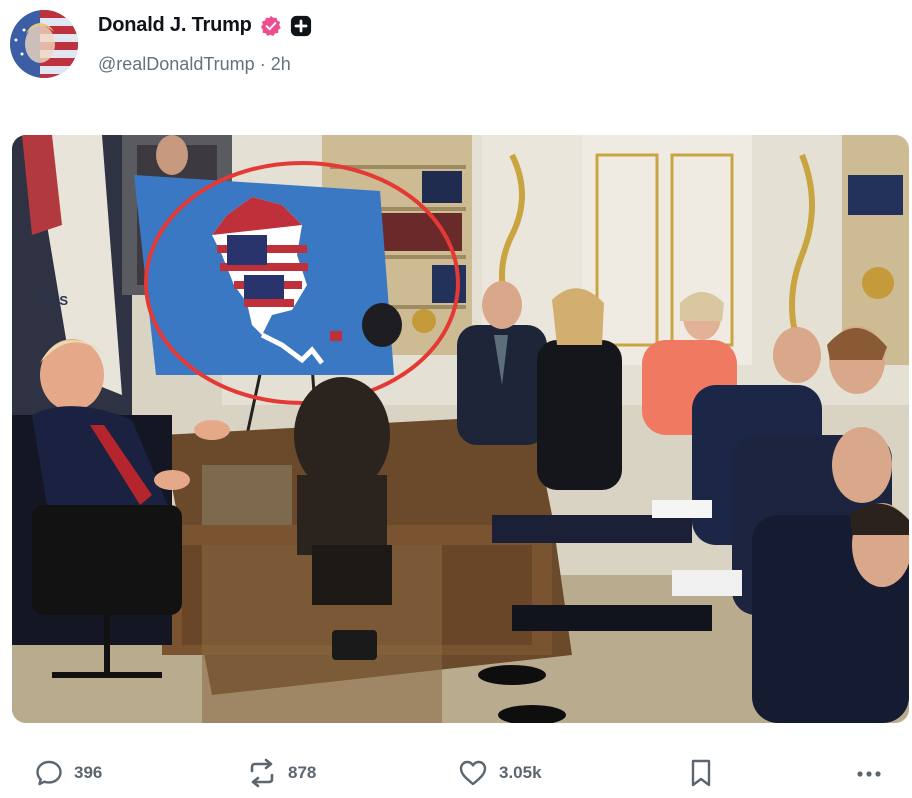 The height and width of the screenshot is (798, 912). I want to click on handle-row: @realDonaldTrump · 2h, so click(194, 64).